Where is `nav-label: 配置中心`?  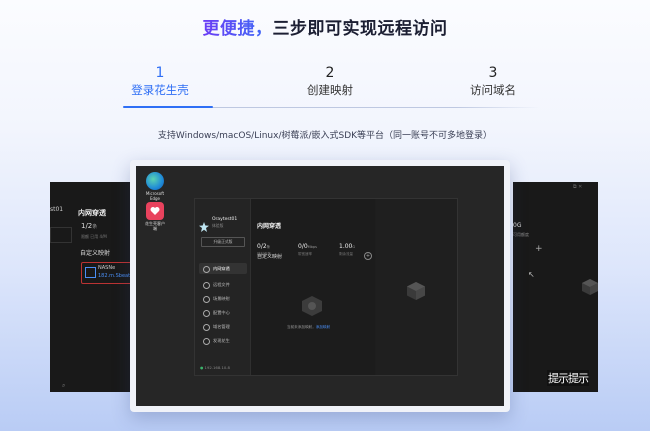
nav-label: 配置中心 is located at coordinates (221, 312).